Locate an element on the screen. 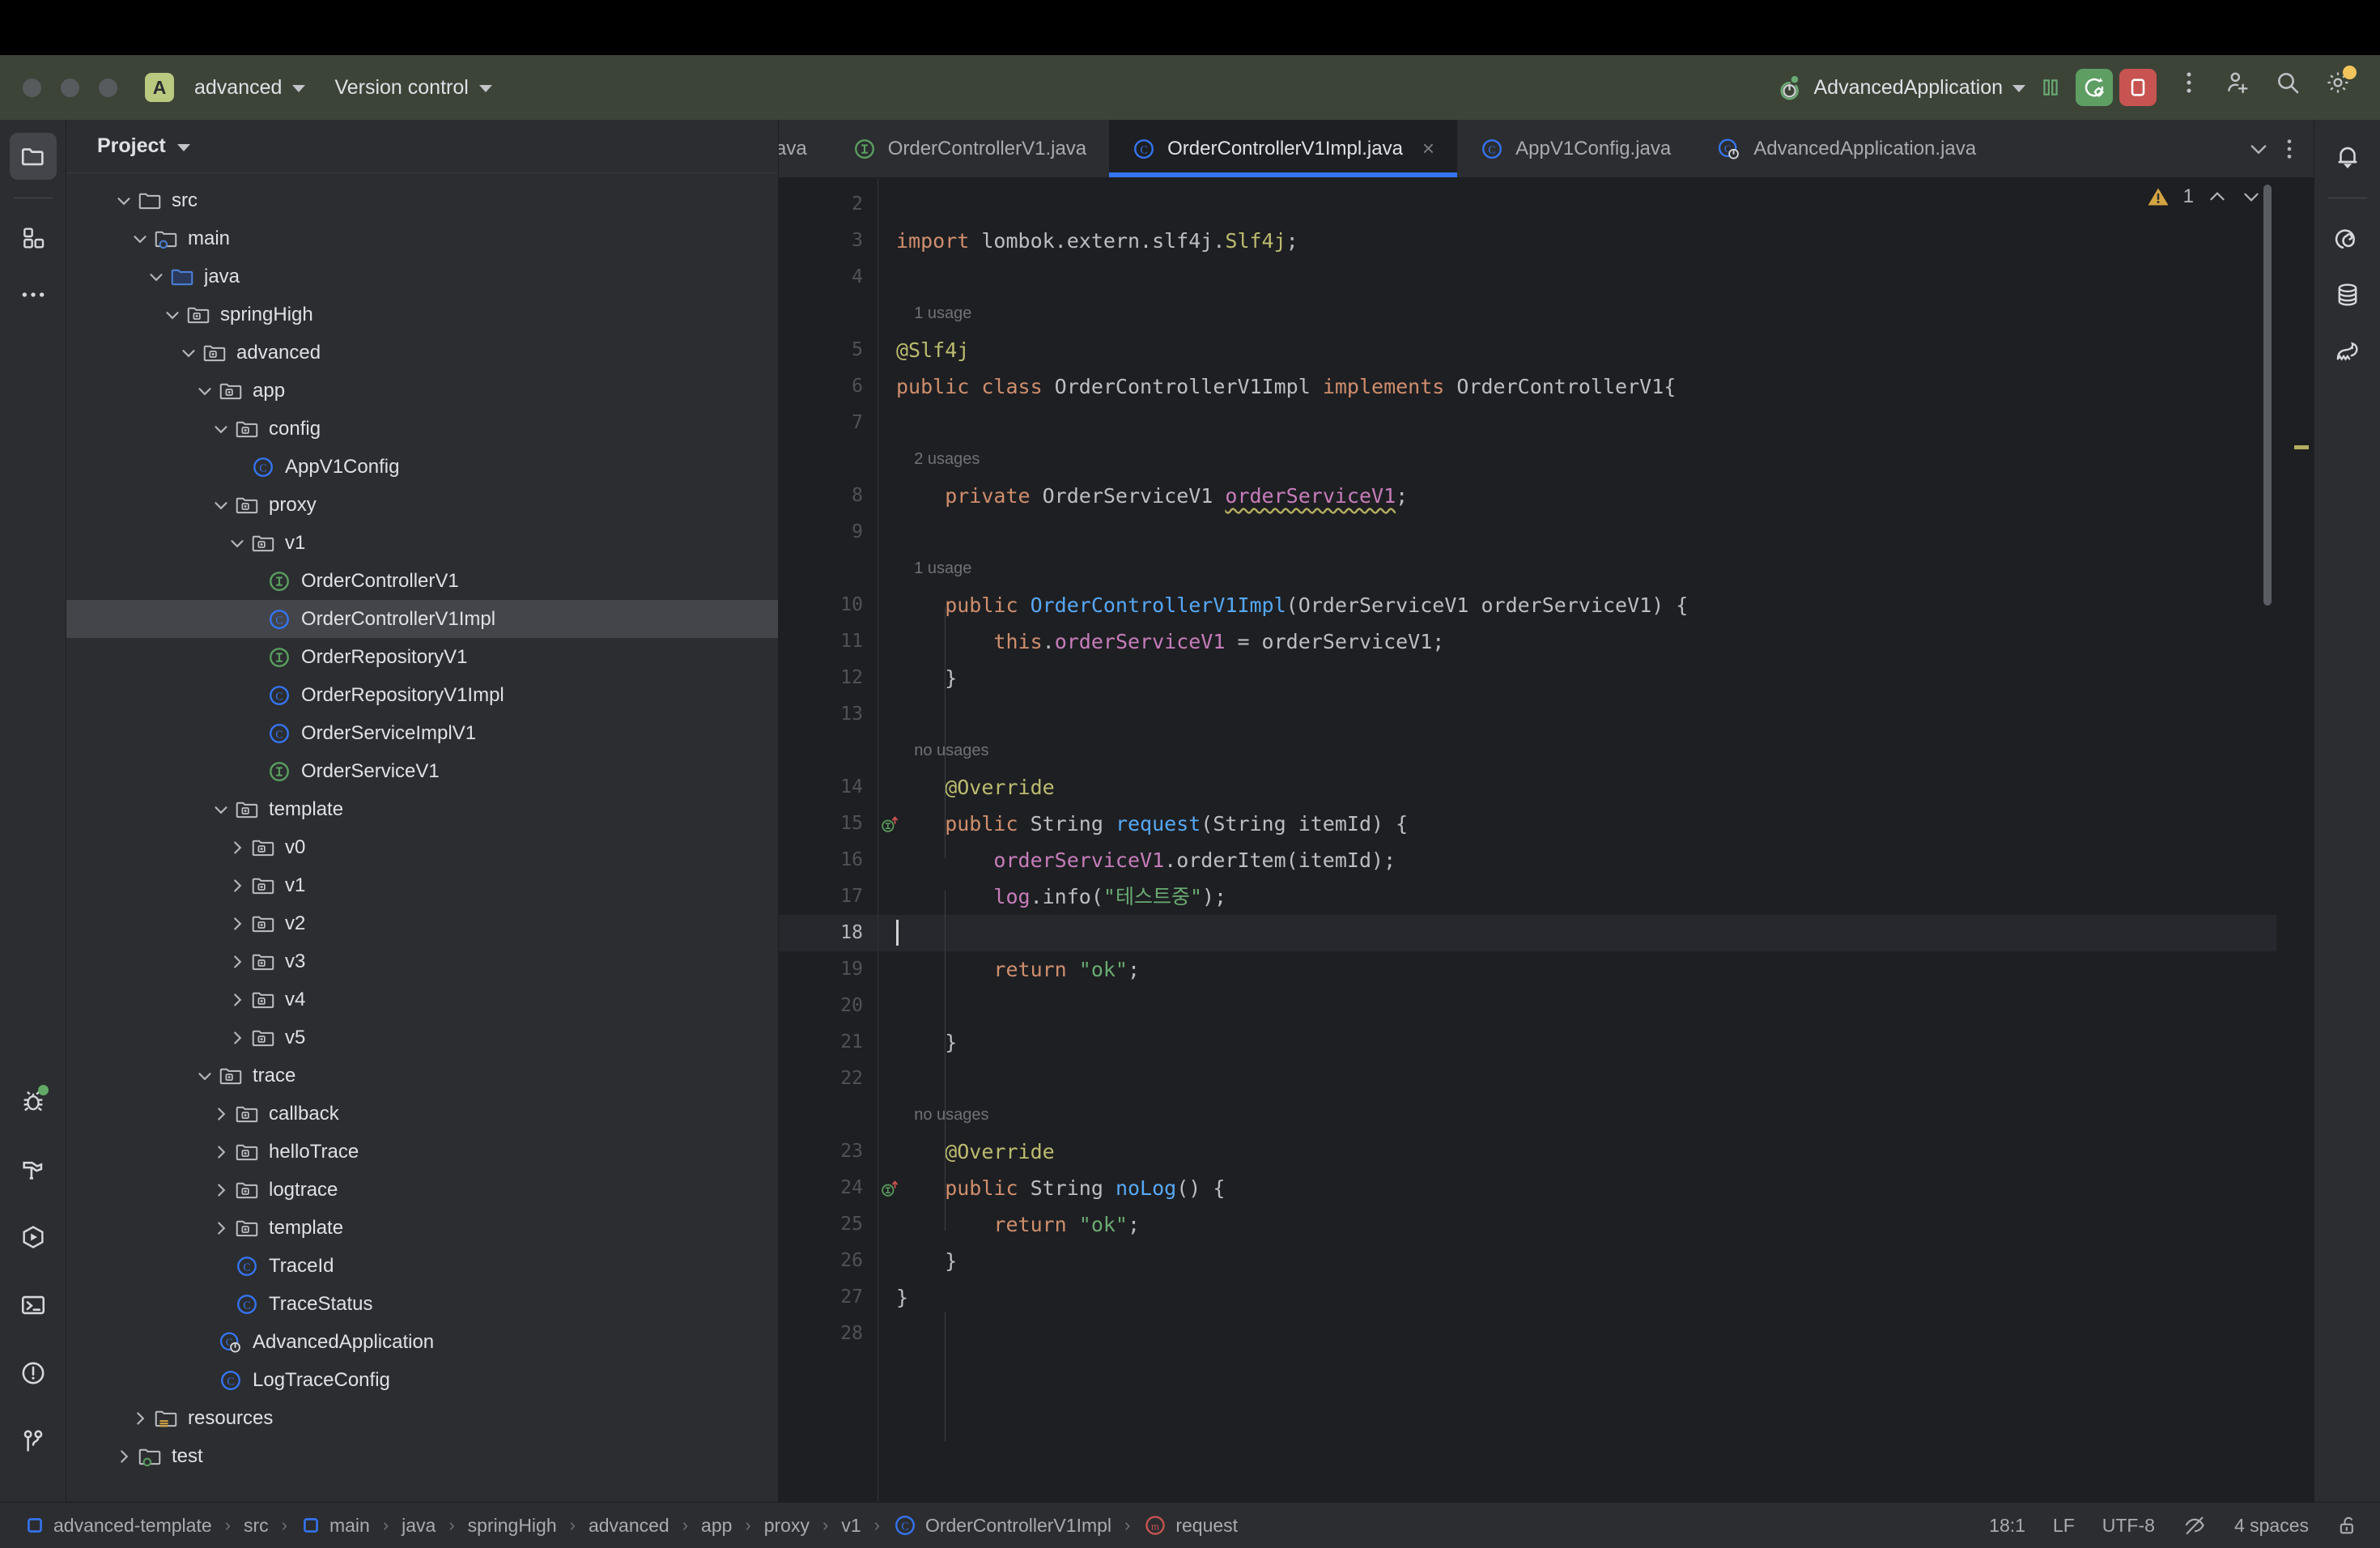  line-number: 12 is located at coordinates (828, 678).